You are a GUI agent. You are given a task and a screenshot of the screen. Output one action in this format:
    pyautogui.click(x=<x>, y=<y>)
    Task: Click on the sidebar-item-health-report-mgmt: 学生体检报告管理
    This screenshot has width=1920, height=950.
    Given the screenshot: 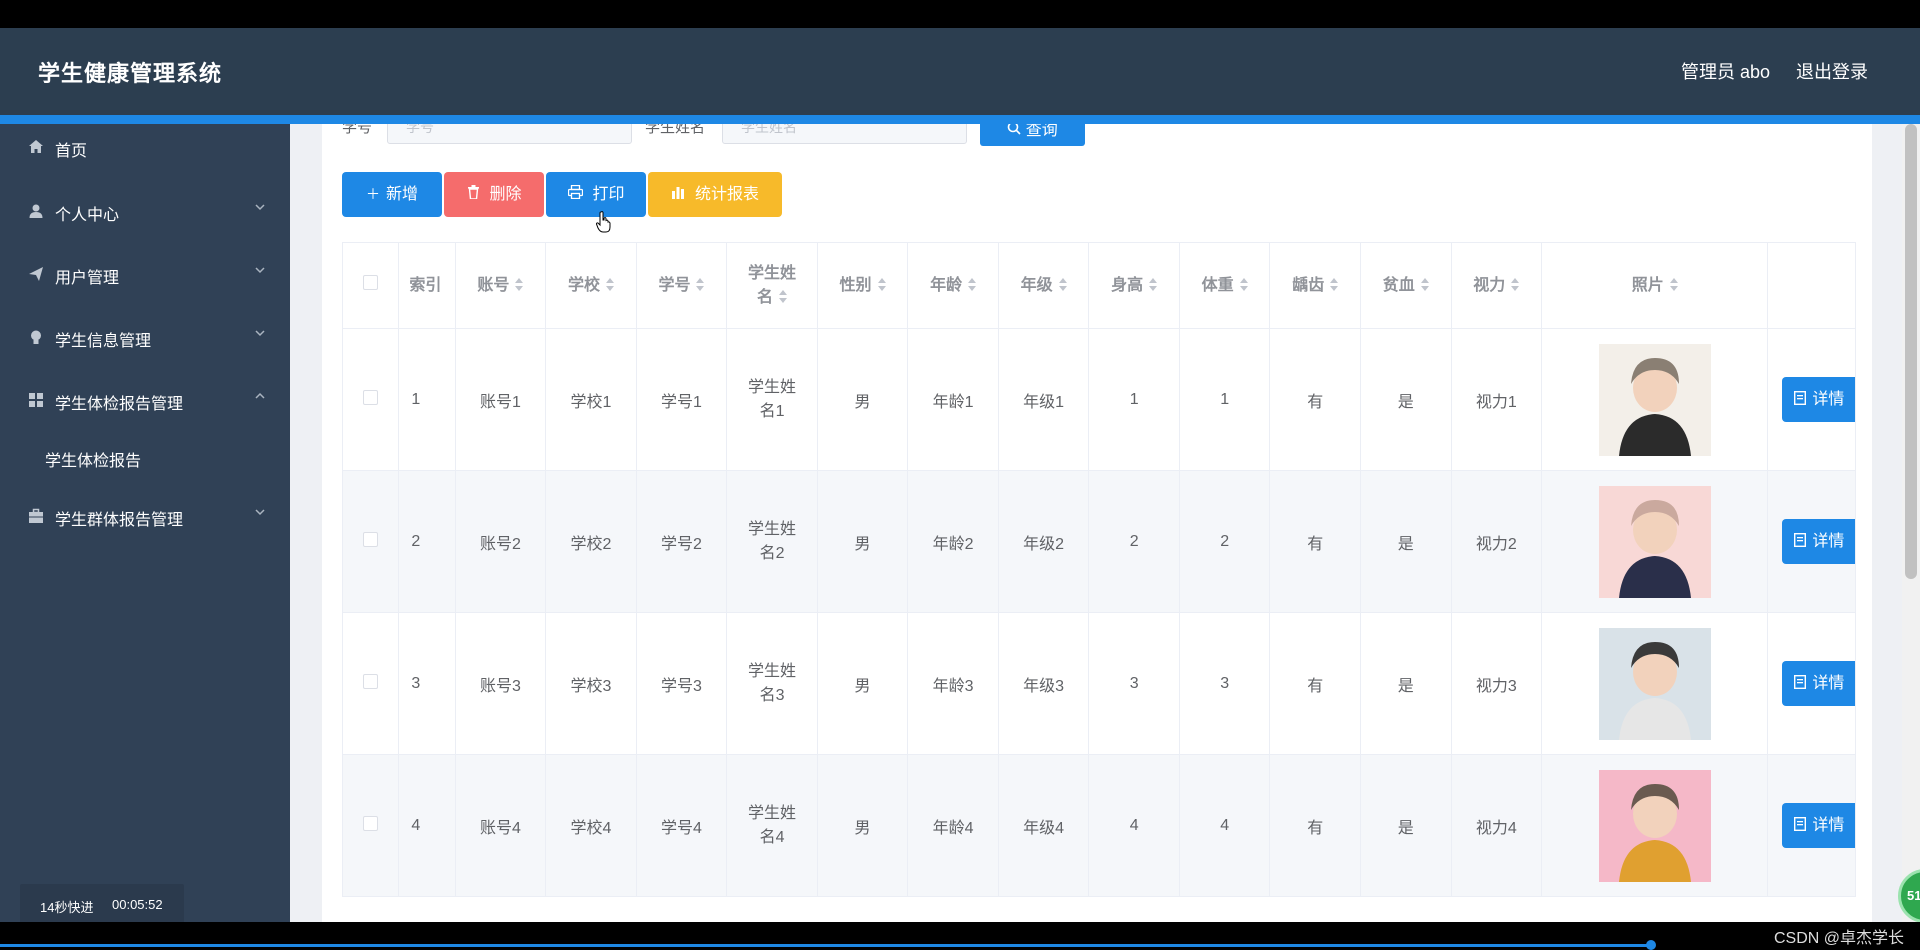 What is the action you would take?
    pyautogui.click(x=145, y=400)
    